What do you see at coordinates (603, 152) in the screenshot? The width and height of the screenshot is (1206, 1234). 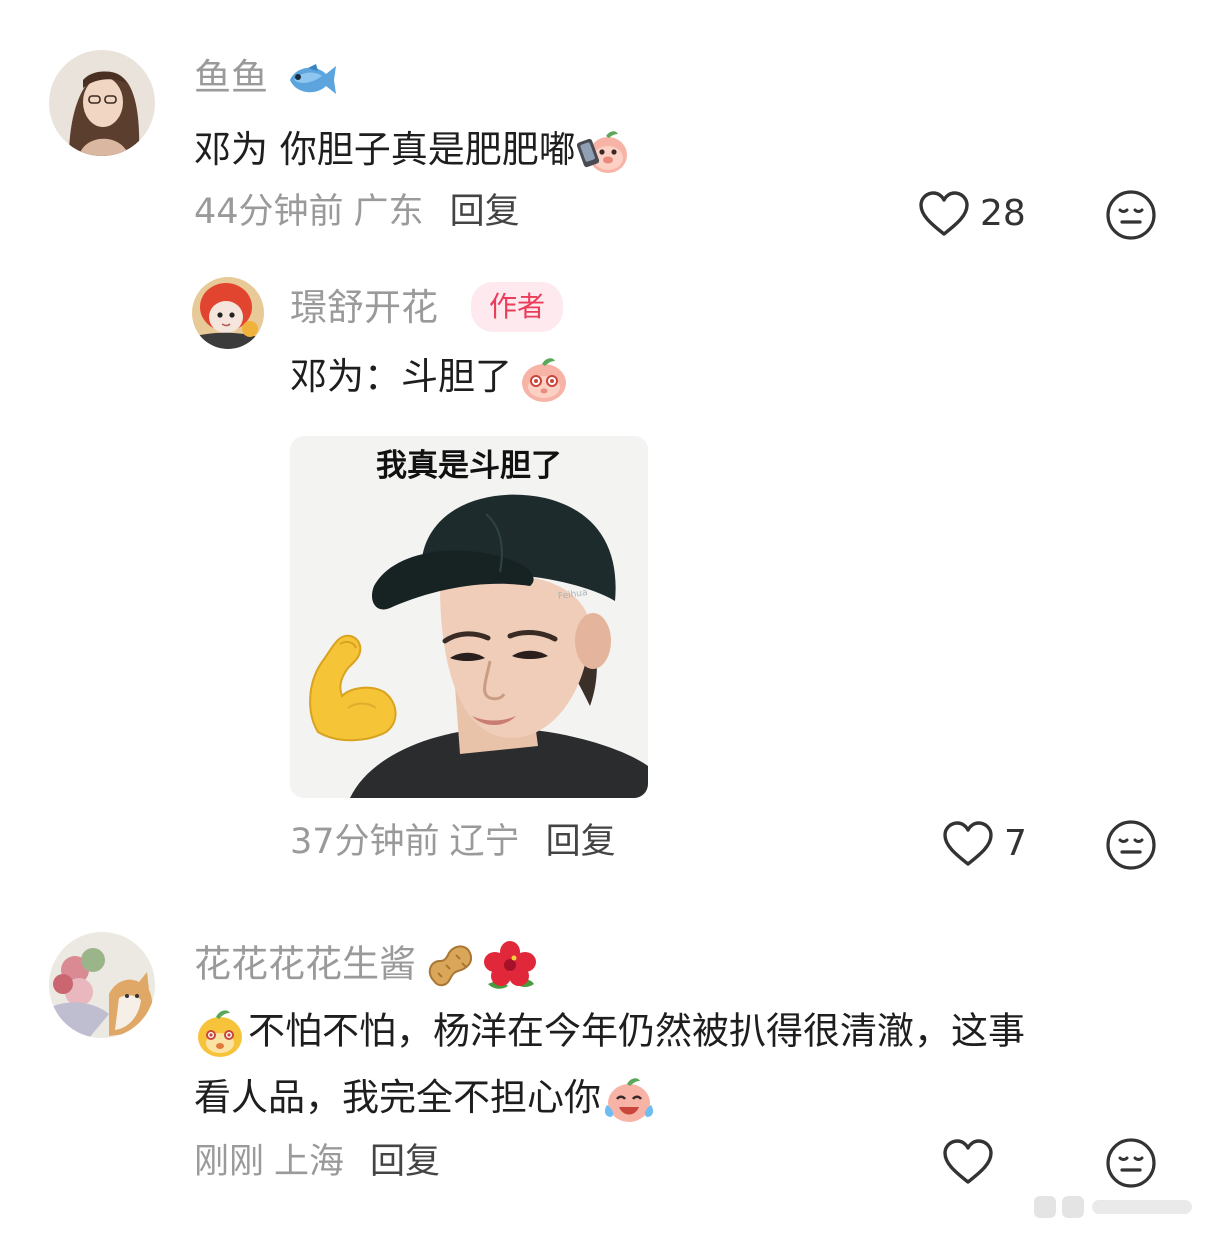 I see `pig-selfie-emoji` at bounding box center [603, 152].